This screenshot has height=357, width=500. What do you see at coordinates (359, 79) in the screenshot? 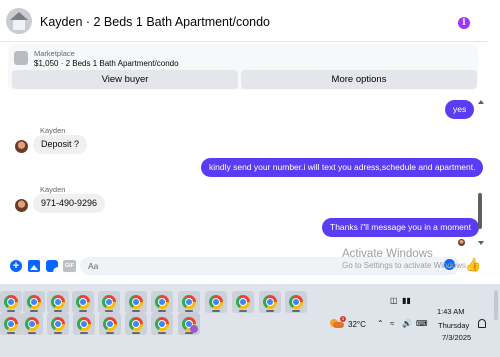
I see `more-options-button: More options` at bounding box center [359, 79].